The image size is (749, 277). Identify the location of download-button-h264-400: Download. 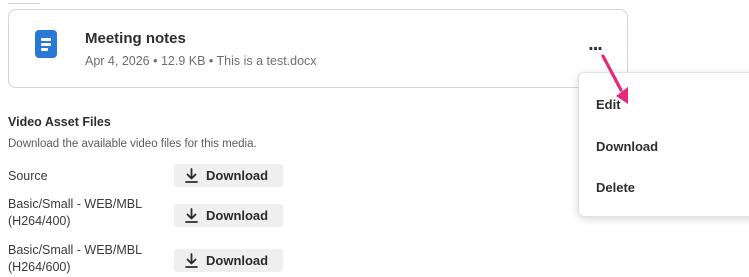
(228, 215).